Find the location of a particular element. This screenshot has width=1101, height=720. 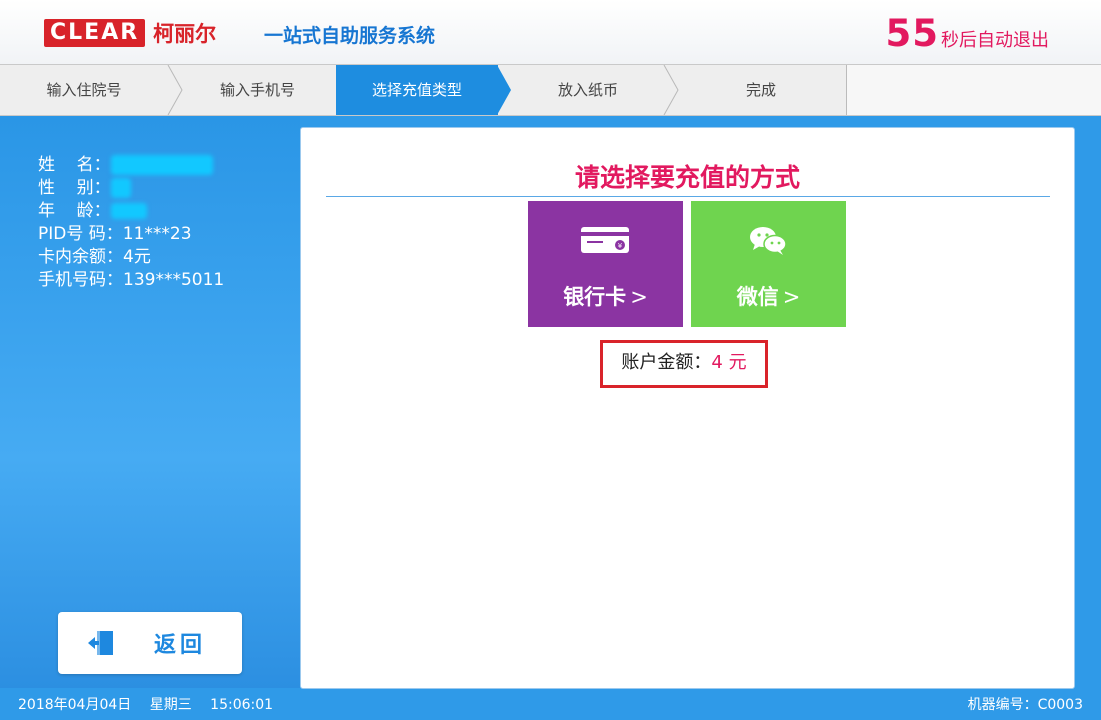

step-complete: 完成 is located at coordinates (760, 90).